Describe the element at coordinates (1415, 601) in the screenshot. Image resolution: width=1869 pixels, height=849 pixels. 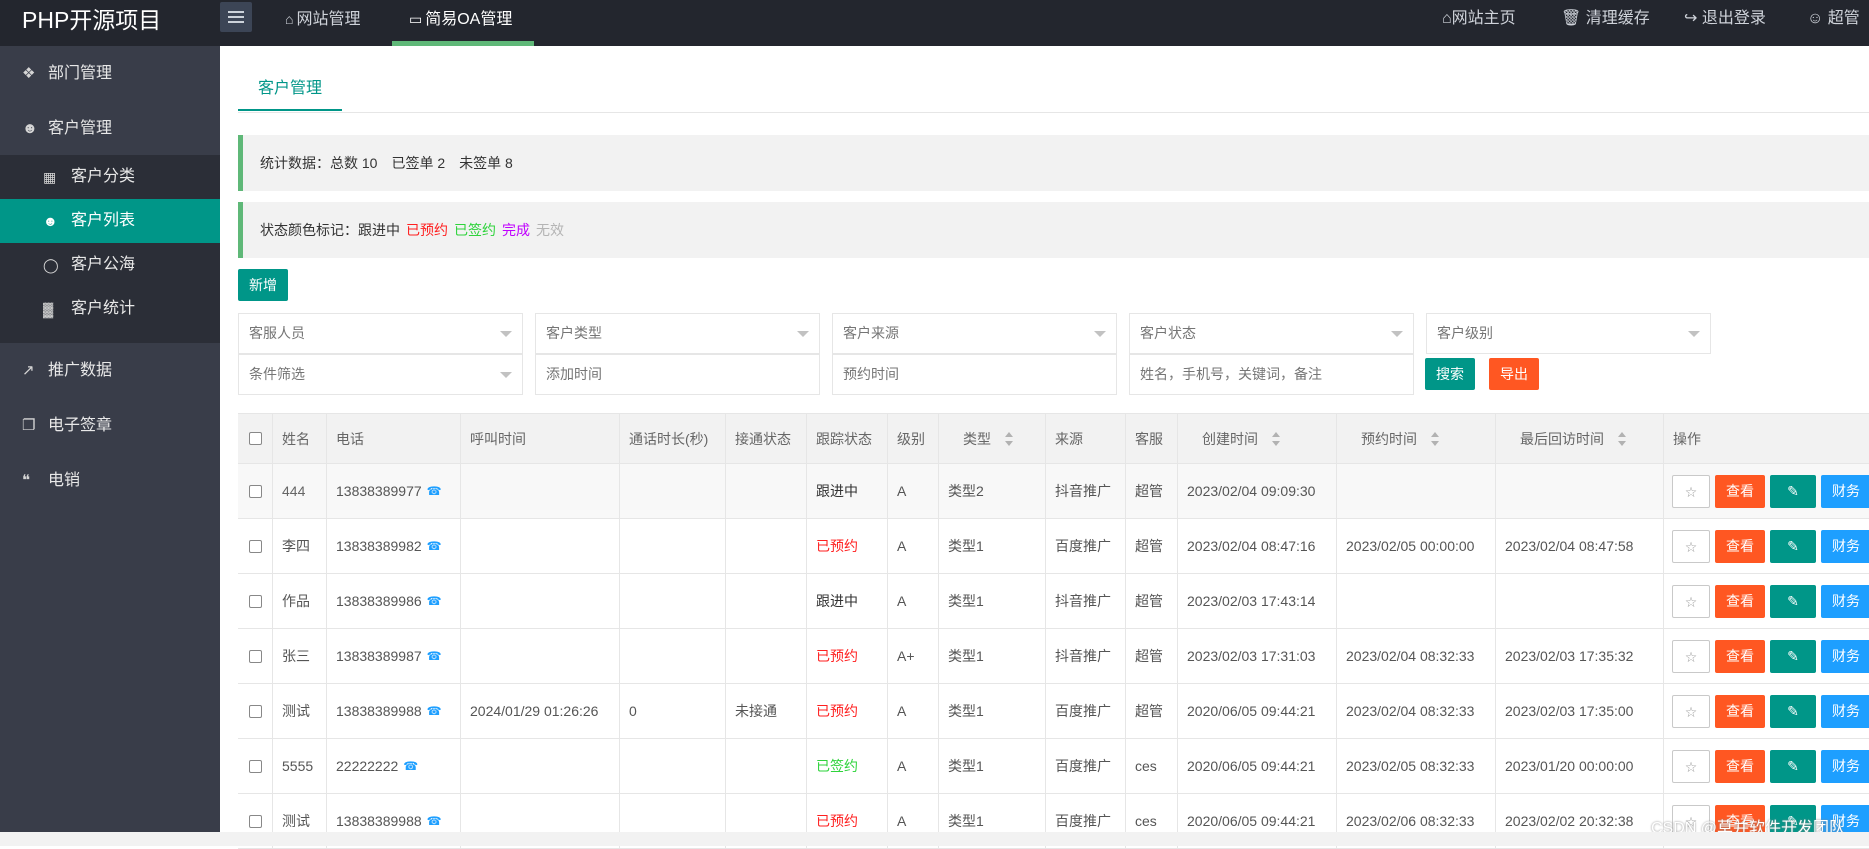
I see `cell-appointment` at that location.